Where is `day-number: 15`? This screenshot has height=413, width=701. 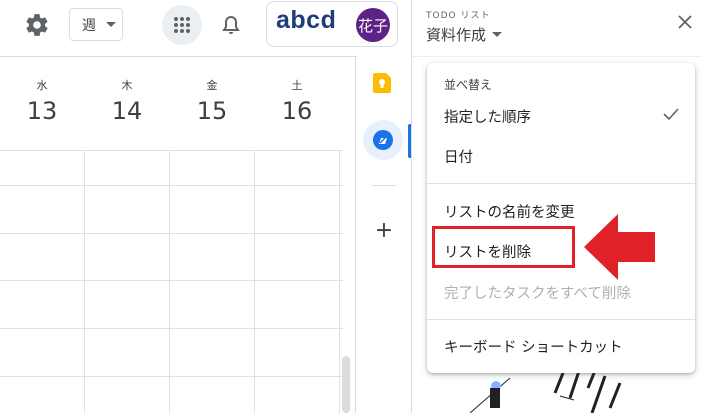
day-number: 15 is located at coordinates (212, 111).